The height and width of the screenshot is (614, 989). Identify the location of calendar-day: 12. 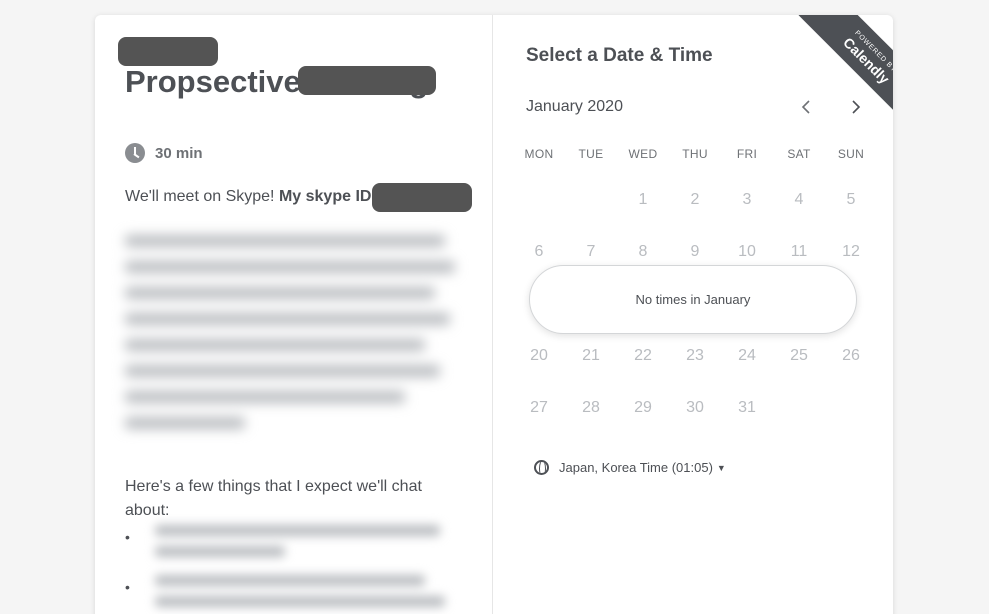
(851, 251).